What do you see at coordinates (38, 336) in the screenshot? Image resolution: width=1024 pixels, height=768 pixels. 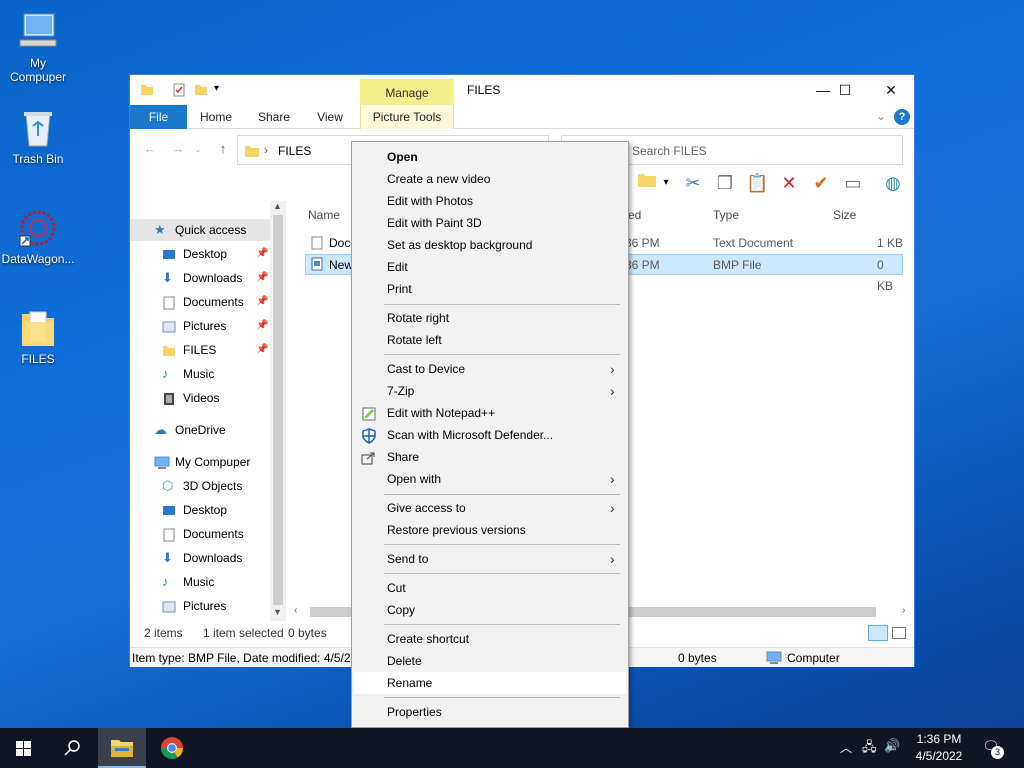 I see `desktop-icon-files: FILES` at bounding box center [38, 336].